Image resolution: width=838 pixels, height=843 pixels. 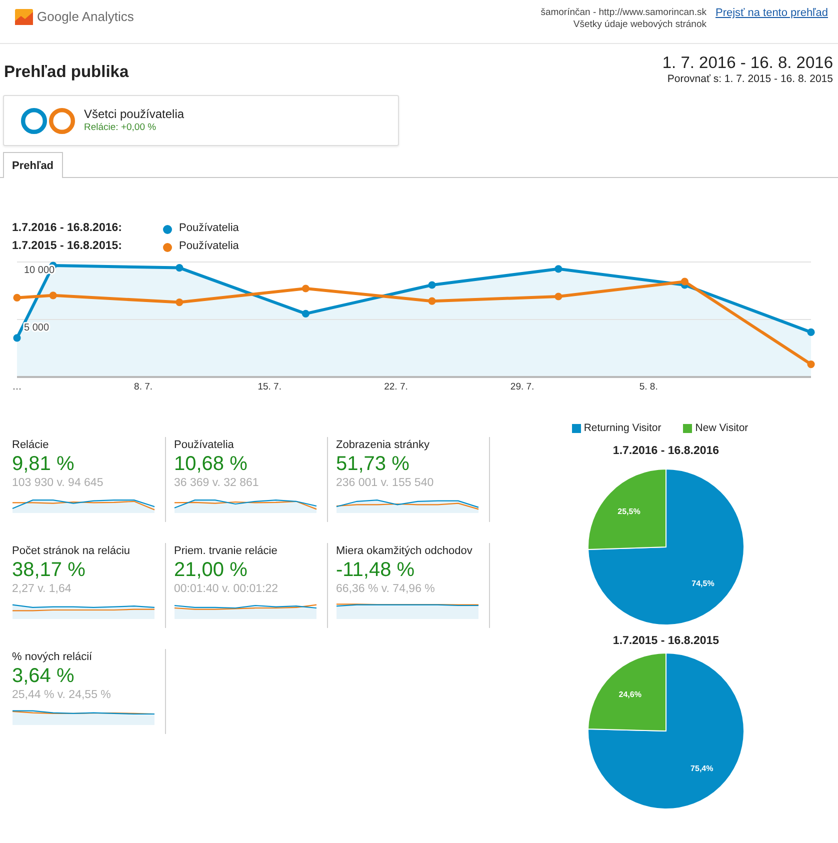 What do you see at coordinates (24, 17) in the screenshot?
I see `logo-icon` at bounding box center [24, 17].